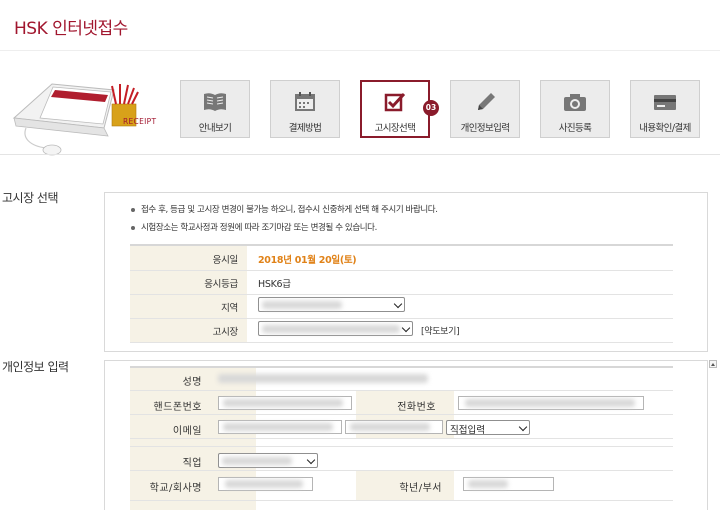 The width and height of the screenshot is (720, 510). I want to click on job-label: 직업, so click(192, 463).